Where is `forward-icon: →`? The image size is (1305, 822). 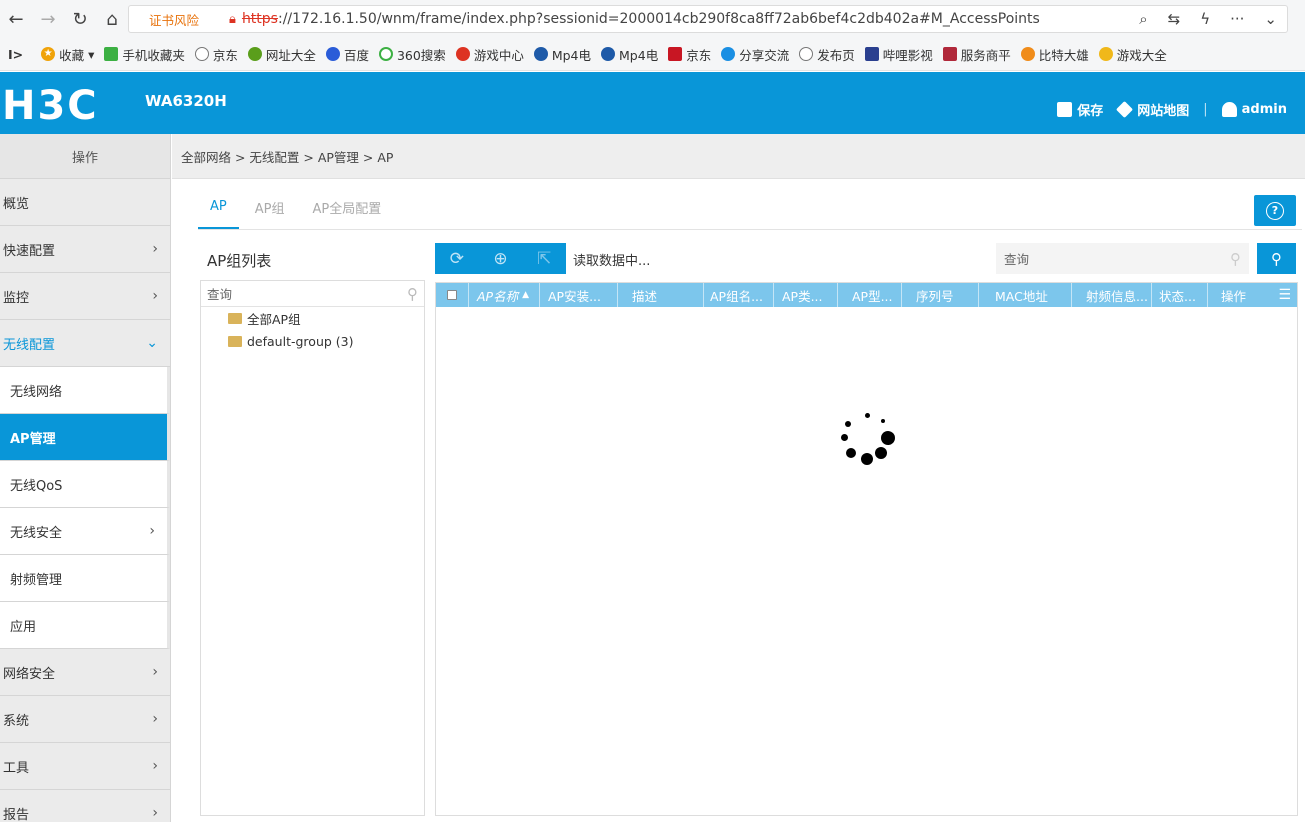 forward-icon: → is located at coordinates (48, 19).